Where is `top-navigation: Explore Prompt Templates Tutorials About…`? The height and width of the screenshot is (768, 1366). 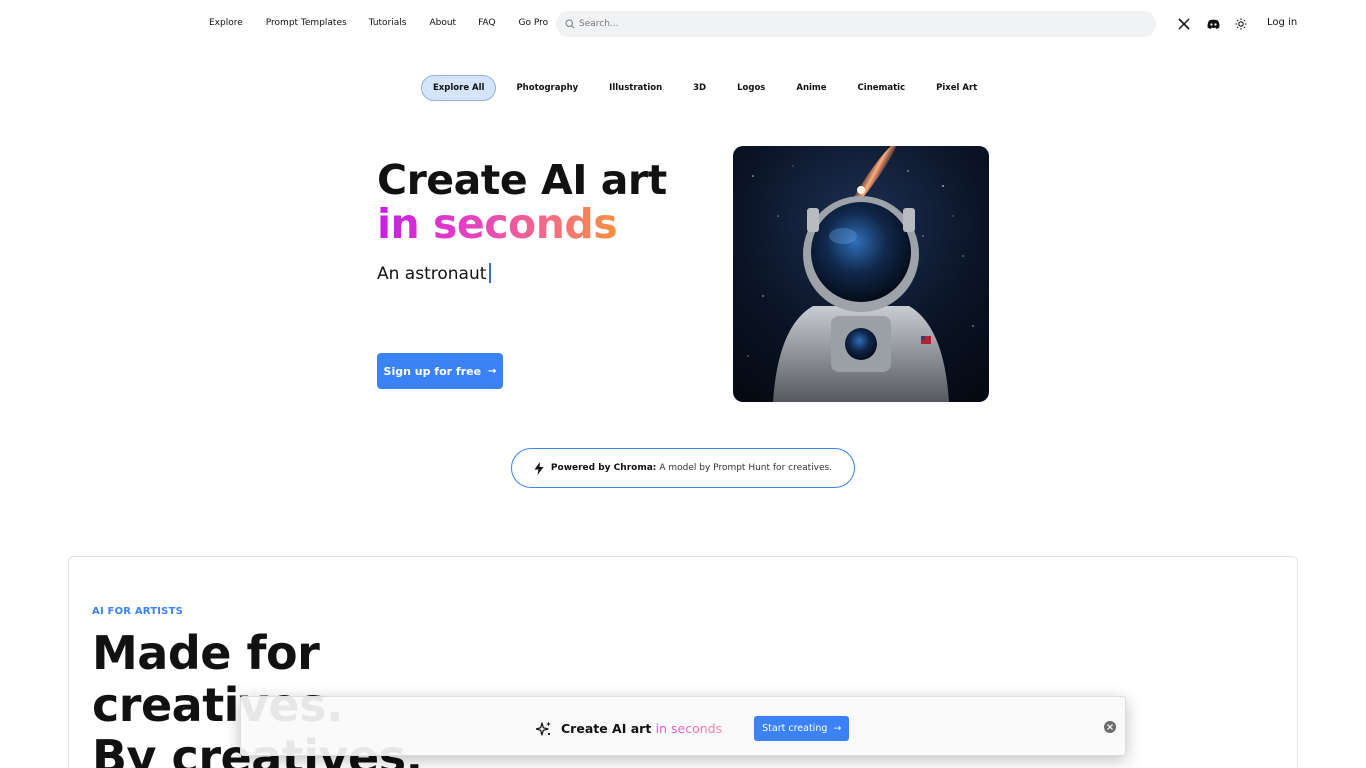 top-navigation: Explore Prompt Templates Tutorials About… is located at coordinates (683, 24).